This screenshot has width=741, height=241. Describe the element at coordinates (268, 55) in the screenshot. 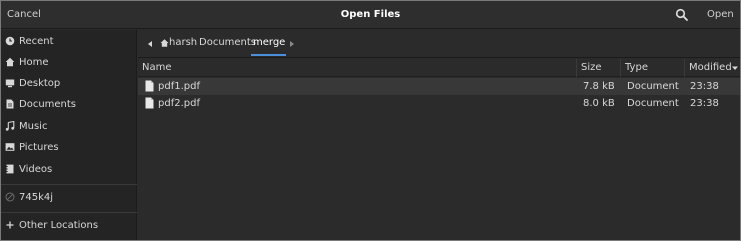

I see `current-folder-indicator` at that location.